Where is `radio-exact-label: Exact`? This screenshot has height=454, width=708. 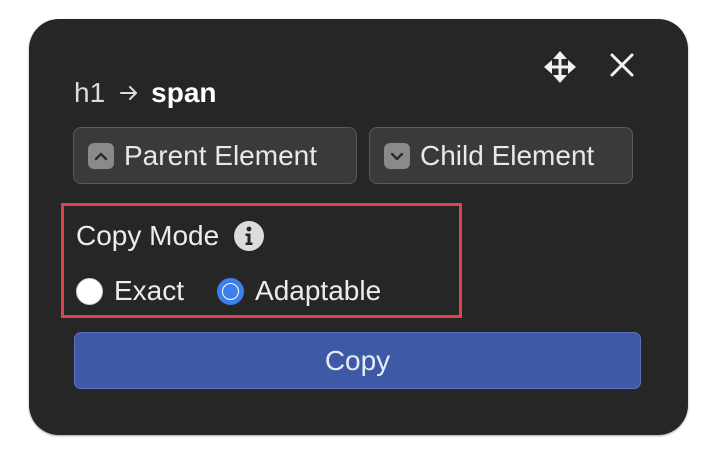
radio-exact-label: Exact is located at coordinates (149, 290).